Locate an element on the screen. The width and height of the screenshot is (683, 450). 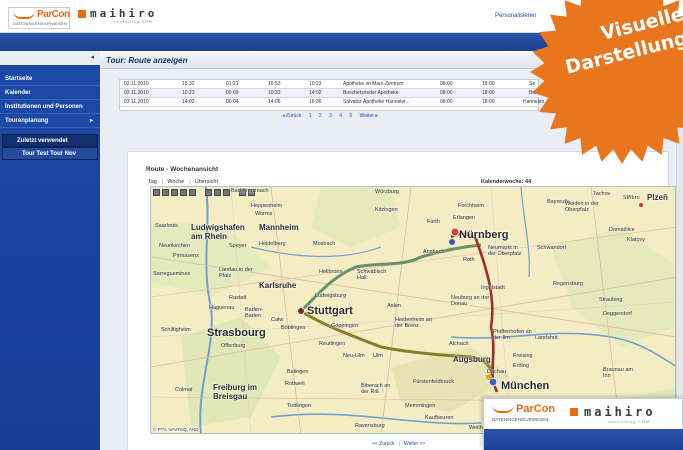
map-label-stuttgart: Stuttgart is located at coordinates (330, 311).